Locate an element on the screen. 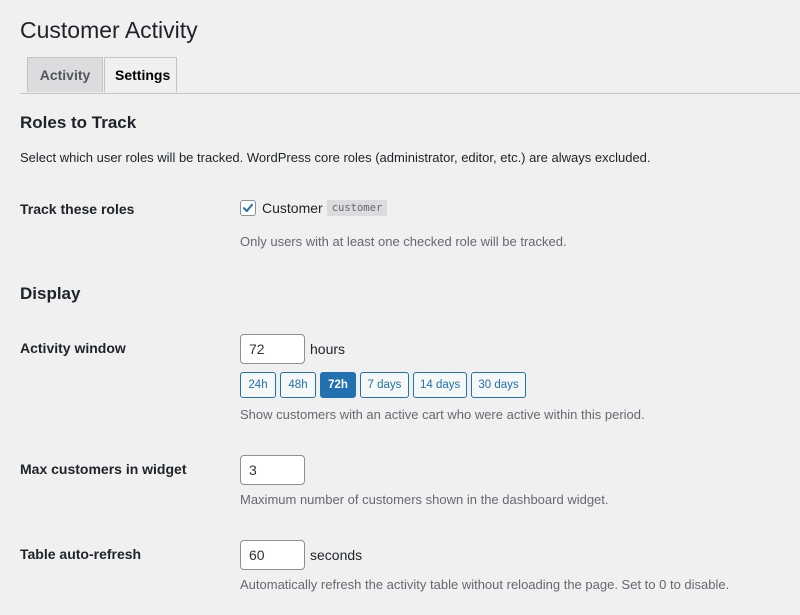 The width and height of the screenshot is (800, 615). preset-72h-button: 72h is located at coordinates (338, 385).